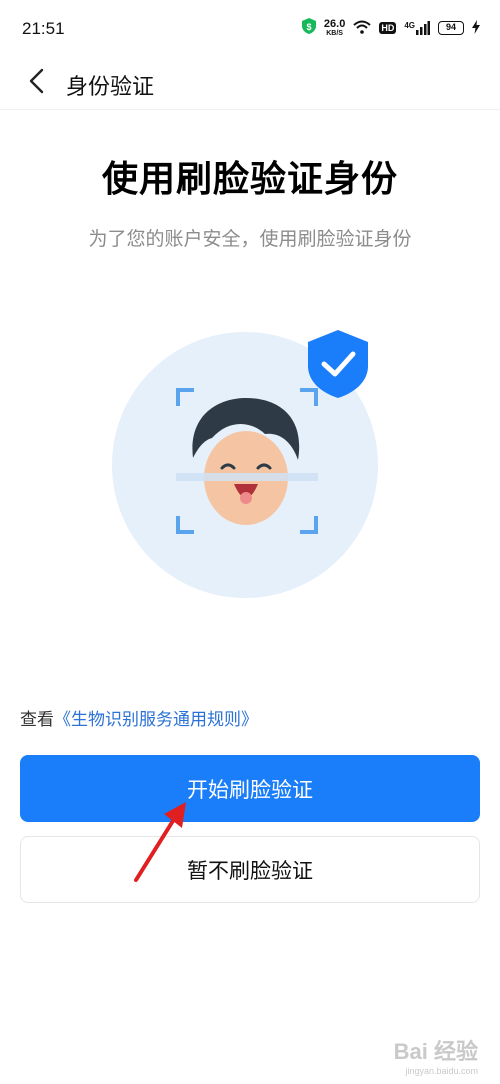  Describe the element at coordinates (362, 28) in the screenshot. I see `wifi-icon` at that location.